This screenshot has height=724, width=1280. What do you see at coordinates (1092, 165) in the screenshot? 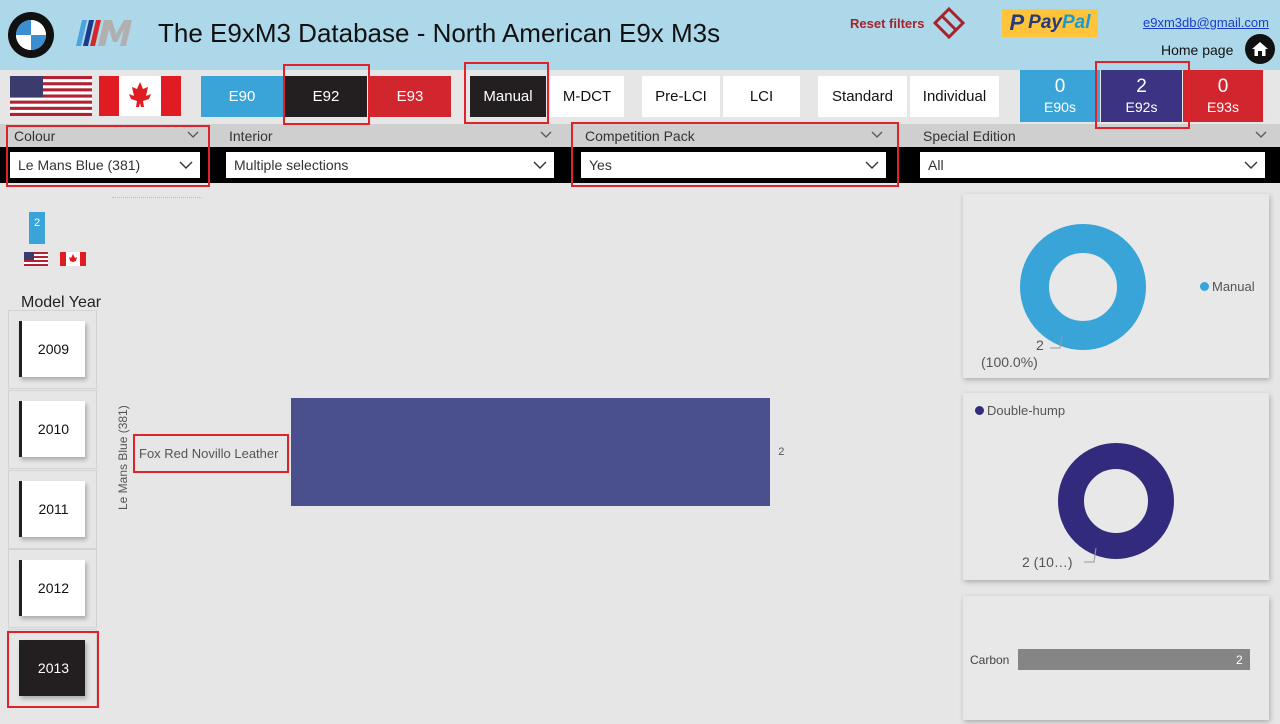
I see `special-edition-select: All` at bounding box center [1092, 165].